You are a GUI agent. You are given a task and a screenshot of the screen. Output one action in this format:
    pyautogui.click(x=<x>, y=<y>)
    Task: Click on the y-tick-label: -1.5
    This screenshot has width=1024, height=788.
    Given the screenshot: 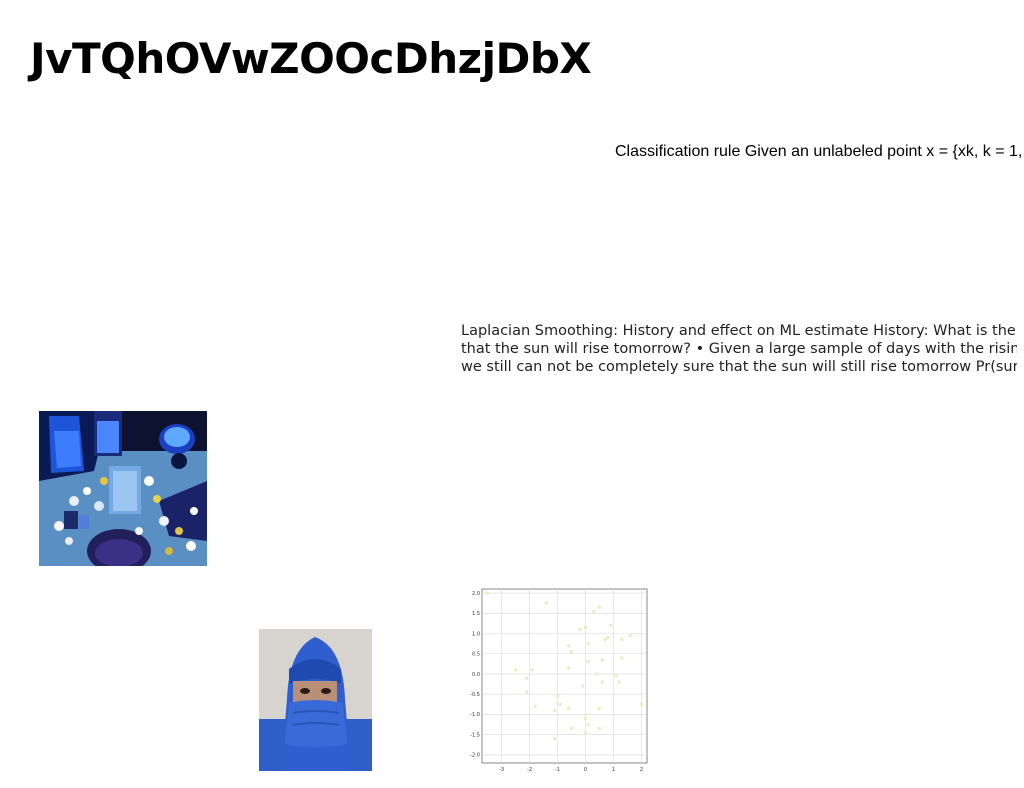 What is the action you would take?
    pyautogui.click(x=475, y=735)
    